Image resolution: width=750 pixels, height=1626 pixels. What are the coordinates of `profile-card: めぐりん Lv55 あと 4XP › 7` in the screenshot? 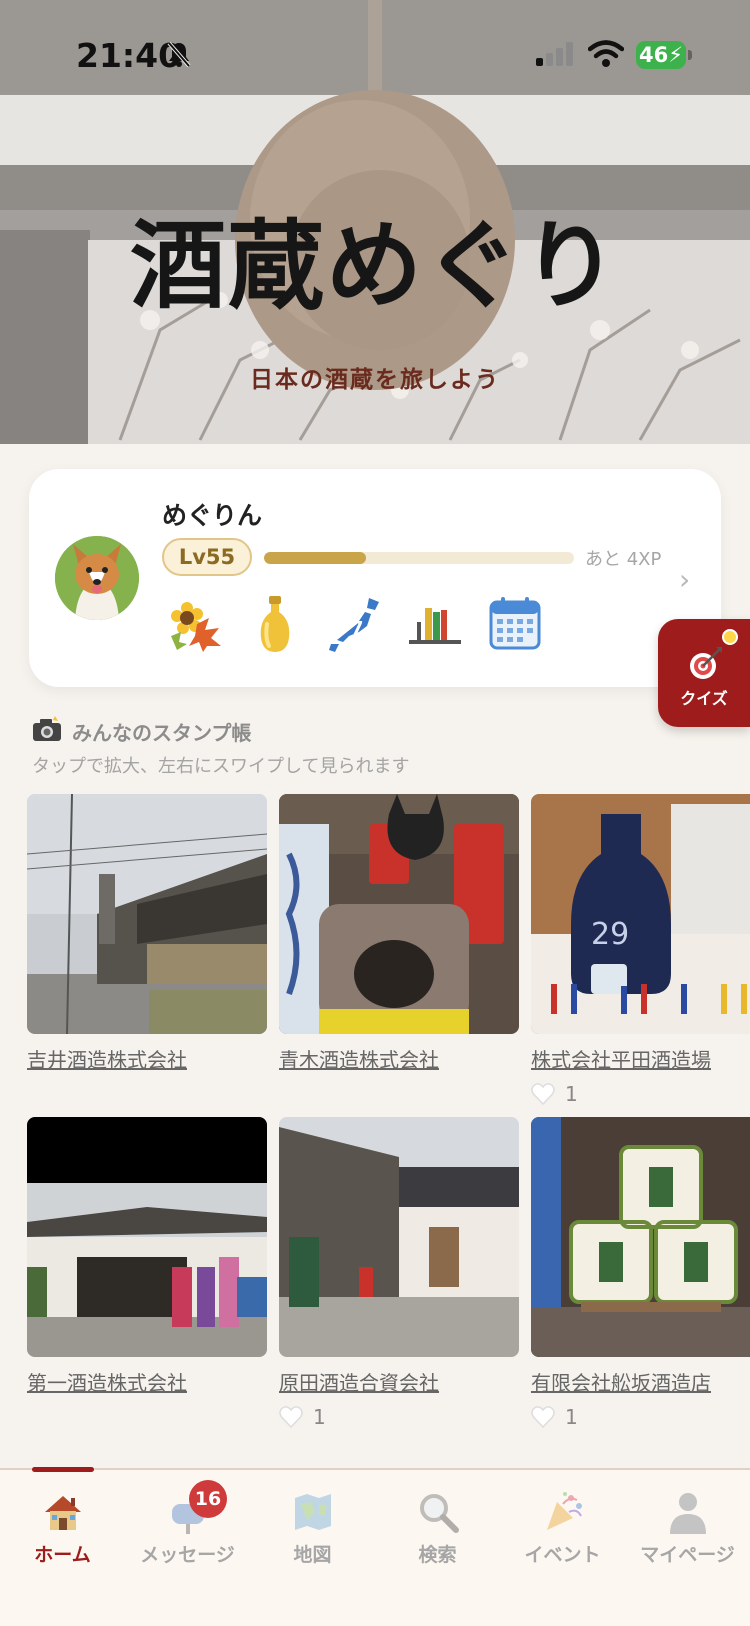 It's located at (375, 578).